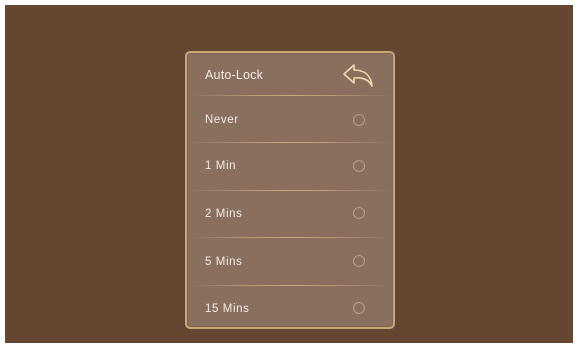  What do you see at coordinates (359, 166) in the screenshot?
I see `radio-1-min` at bounding box center [359, 166].